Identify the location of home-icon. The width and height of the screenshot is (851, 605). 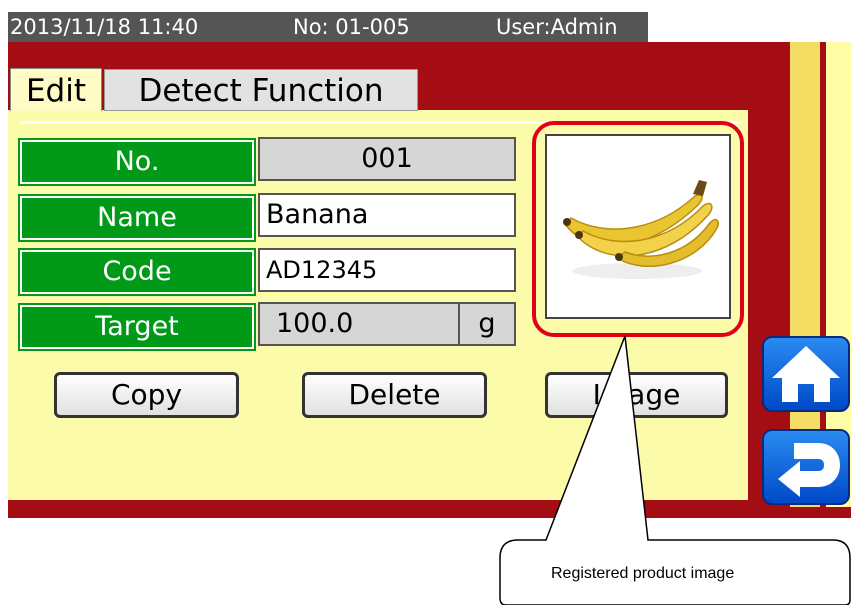
(806, 374).